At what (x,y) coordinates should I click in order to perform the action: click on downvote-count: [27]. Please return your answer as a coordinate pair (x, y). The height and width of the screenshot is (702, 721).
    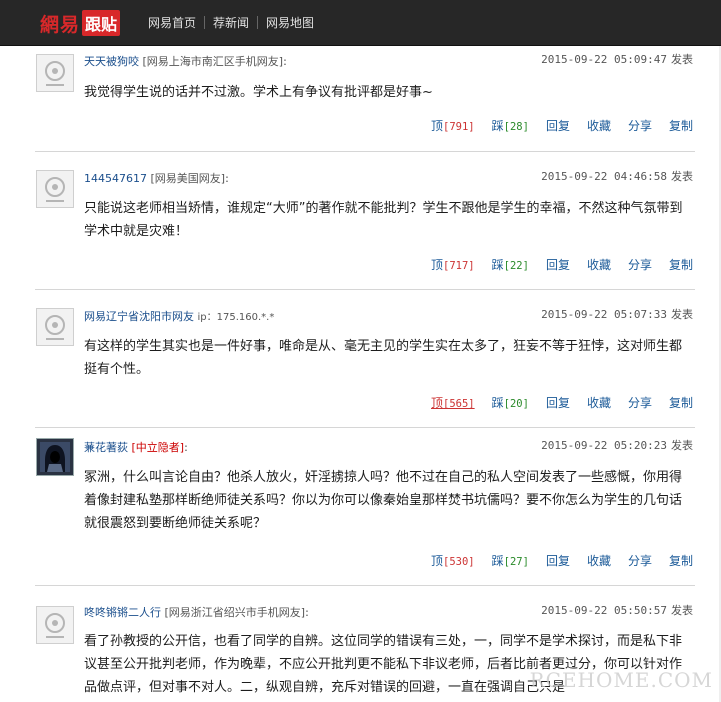
    Looking at the image, I should click on (516, 562).